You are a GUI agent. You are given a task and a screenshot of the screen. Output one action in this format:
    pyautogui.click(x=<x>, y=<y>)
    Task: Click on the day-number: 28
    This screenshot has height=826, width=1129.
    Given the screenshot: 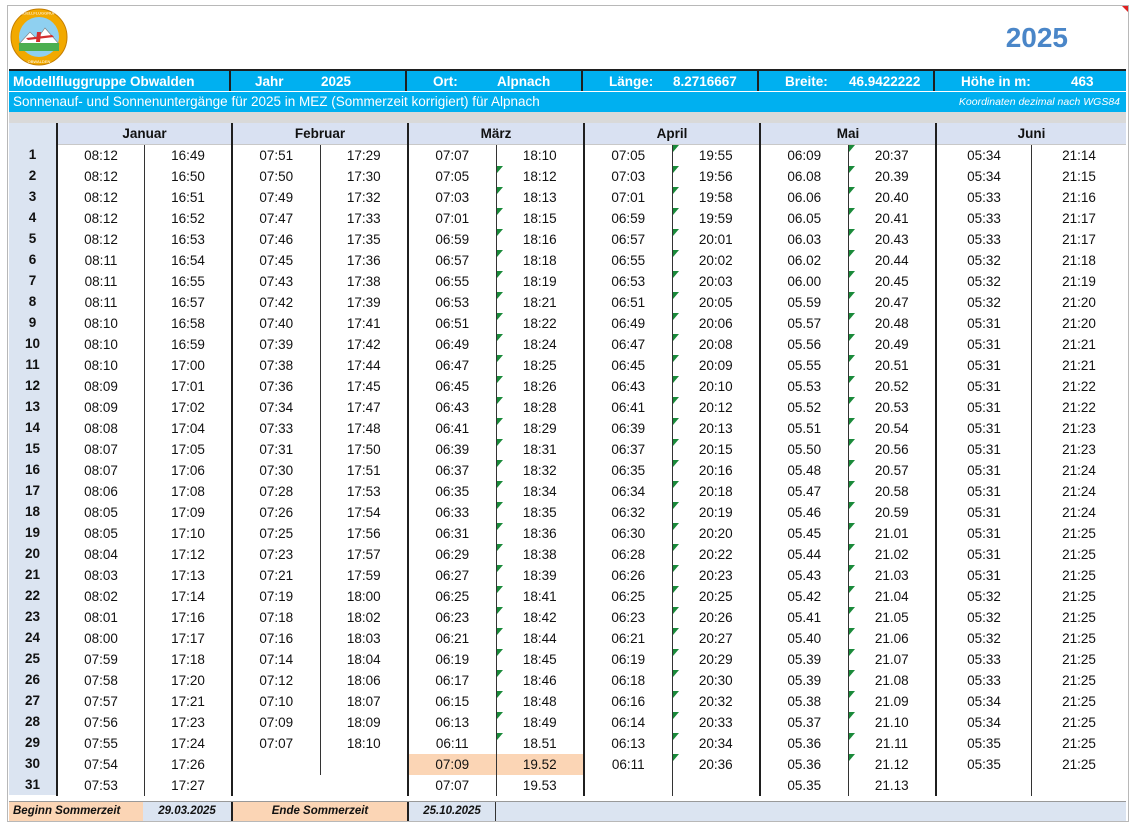 What is the action you would take?
    pyautogui.click(x=32, y=721)
    